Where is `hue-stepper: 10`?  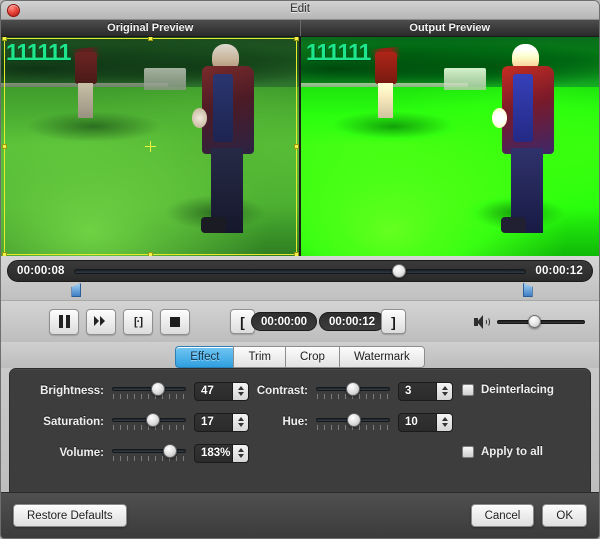
hue-stepper: 10 is located at coordinates (425, 422).